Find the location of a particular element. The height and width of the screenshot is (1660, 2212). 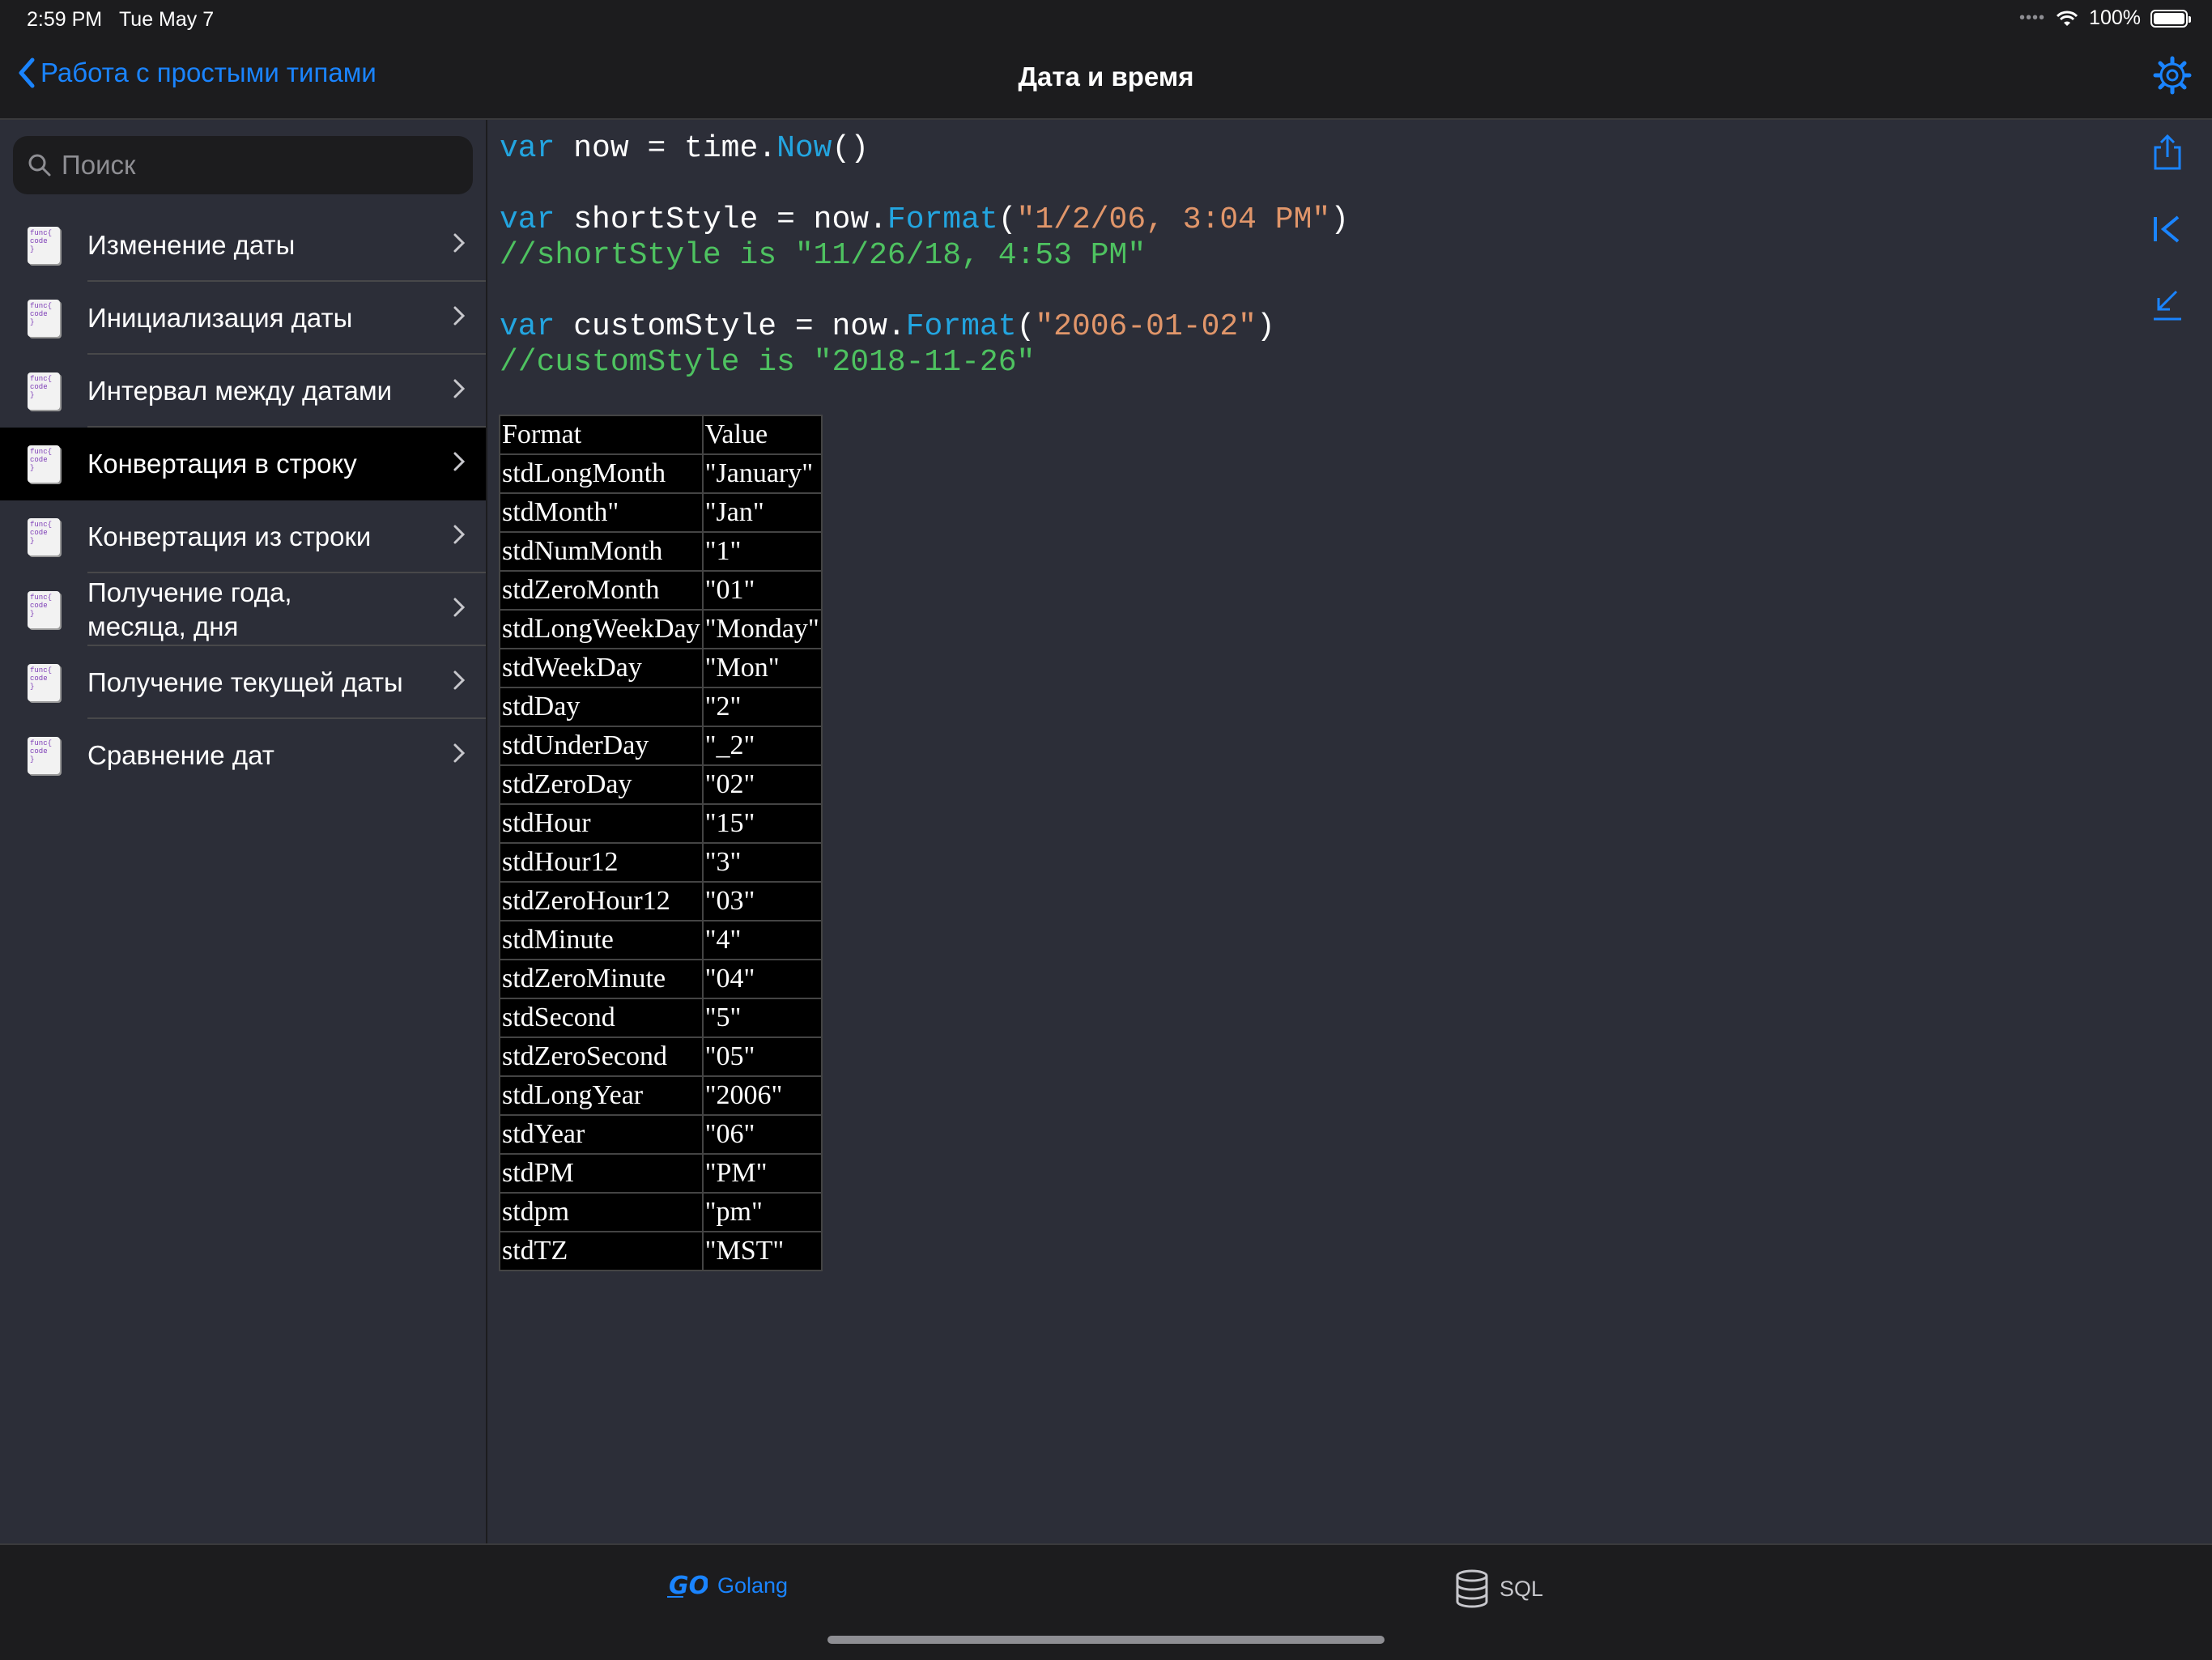

table-row: stdZeroMonth "01" is located at coordinates (661, 590).